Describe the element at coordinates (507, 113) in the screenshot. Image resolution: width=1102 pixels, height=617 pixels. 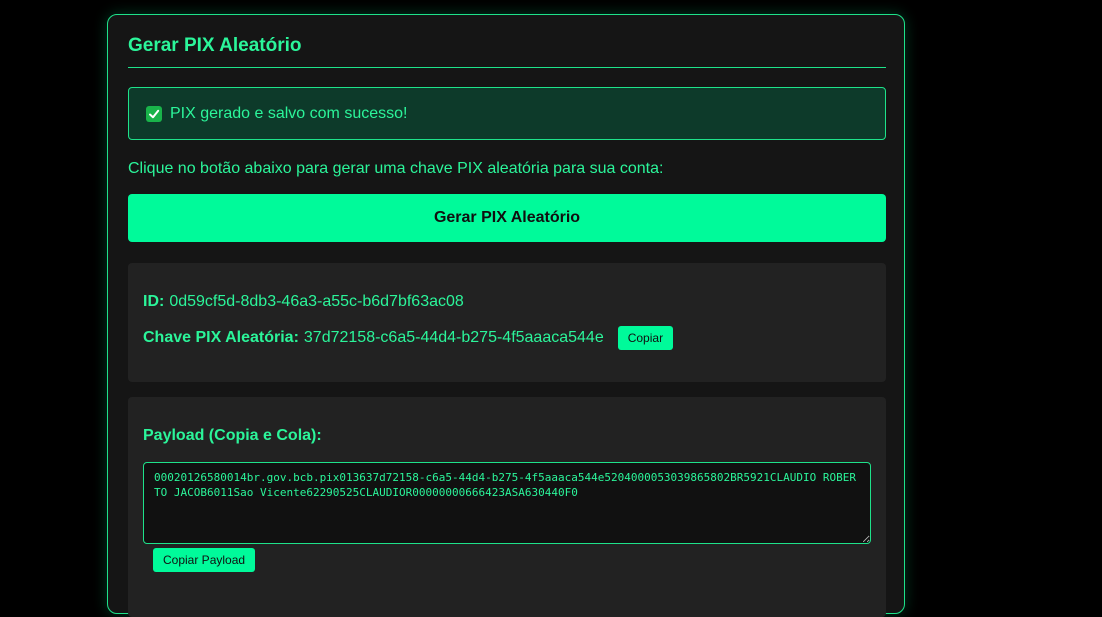
I see `success-alert: PIX gerado e salvo com sucesso!` at that location.